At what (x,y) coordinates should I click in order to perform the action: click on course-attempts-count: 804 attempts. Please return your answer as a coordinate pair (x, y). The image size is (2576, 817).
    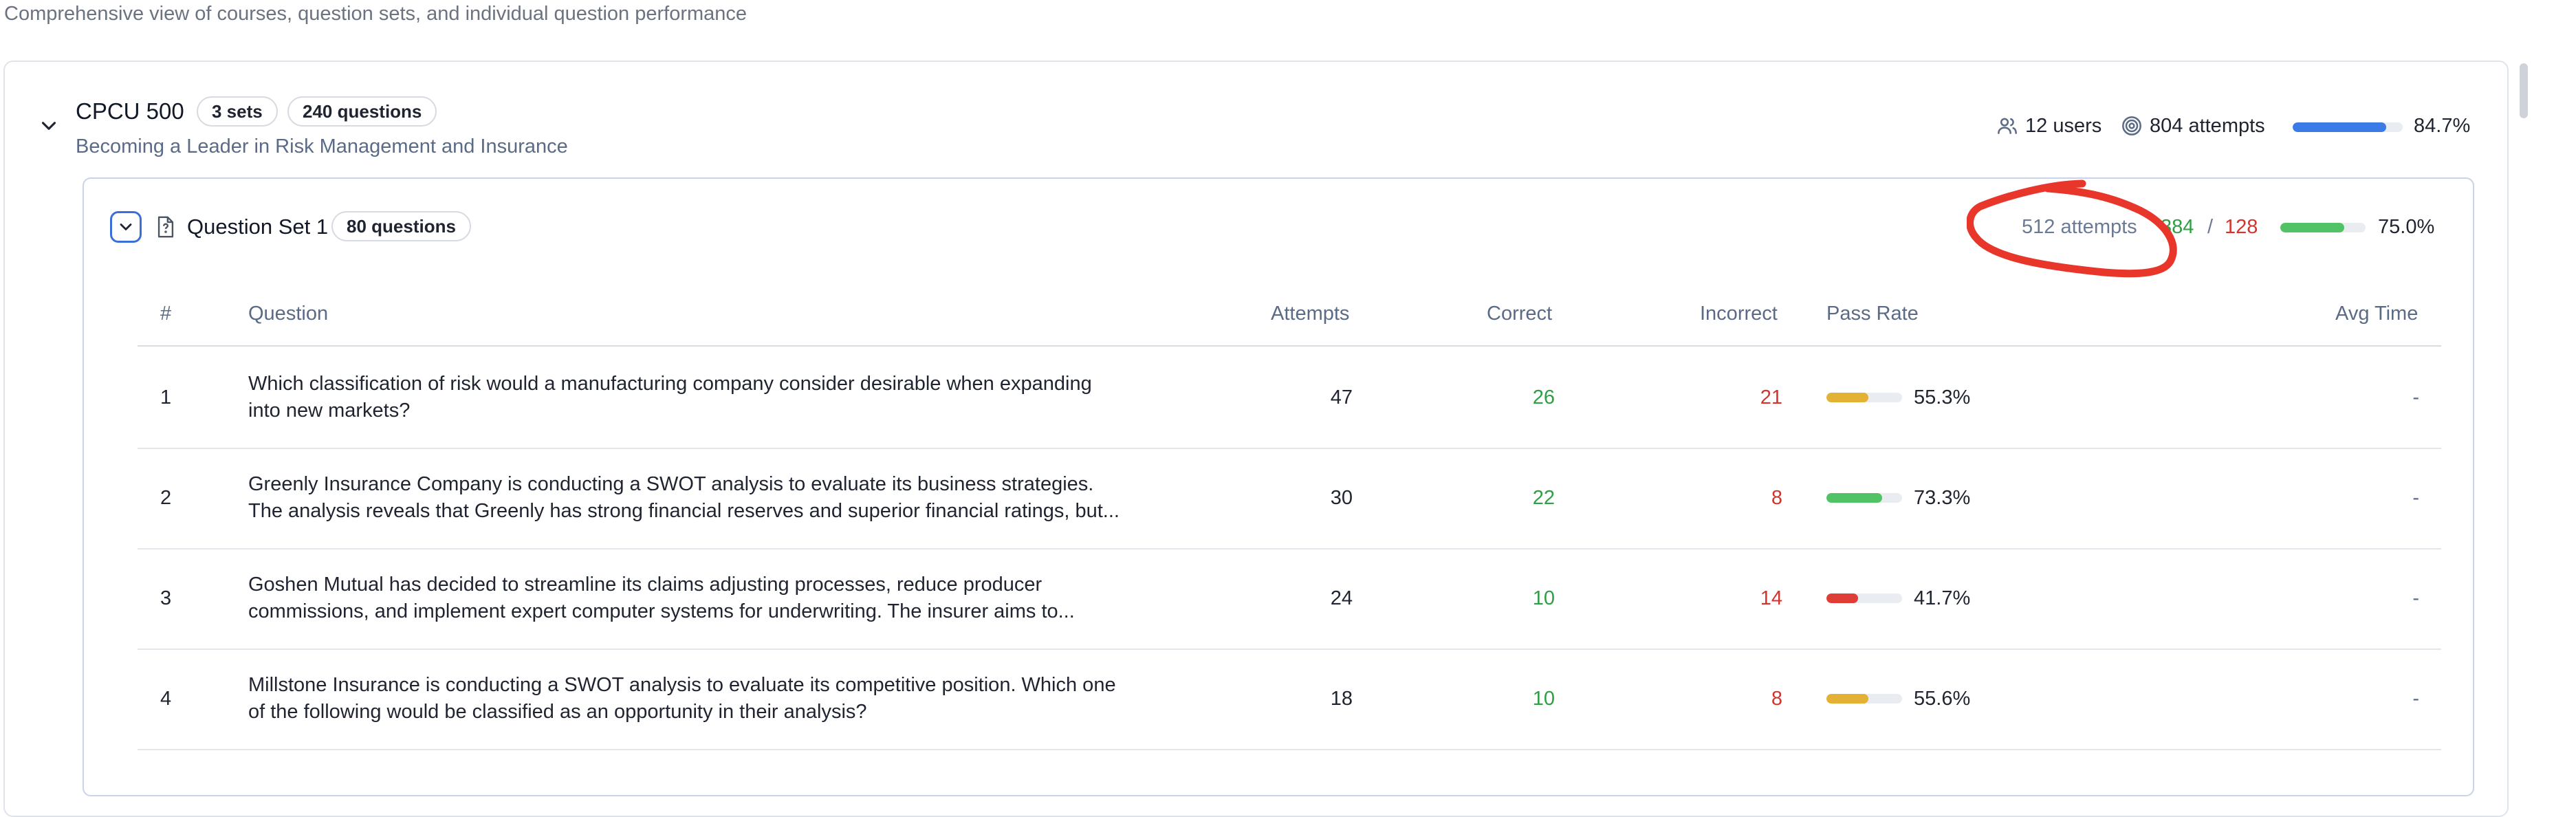
    Looking at the image, I should click on (2207, 126).